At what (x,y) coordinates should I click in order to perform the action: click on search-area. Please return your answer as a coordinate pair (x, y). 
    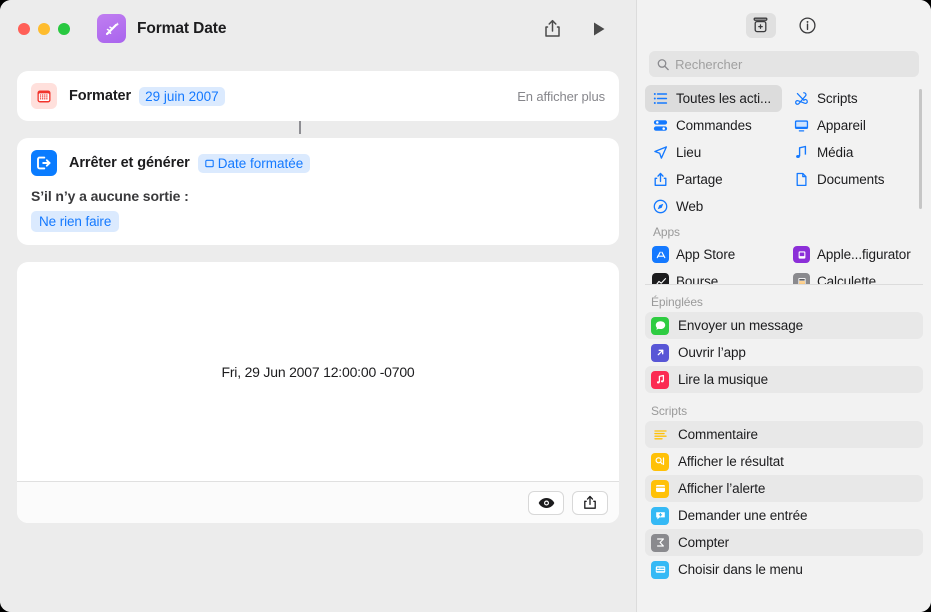
    Looking at the image, I should click on (784, 68).